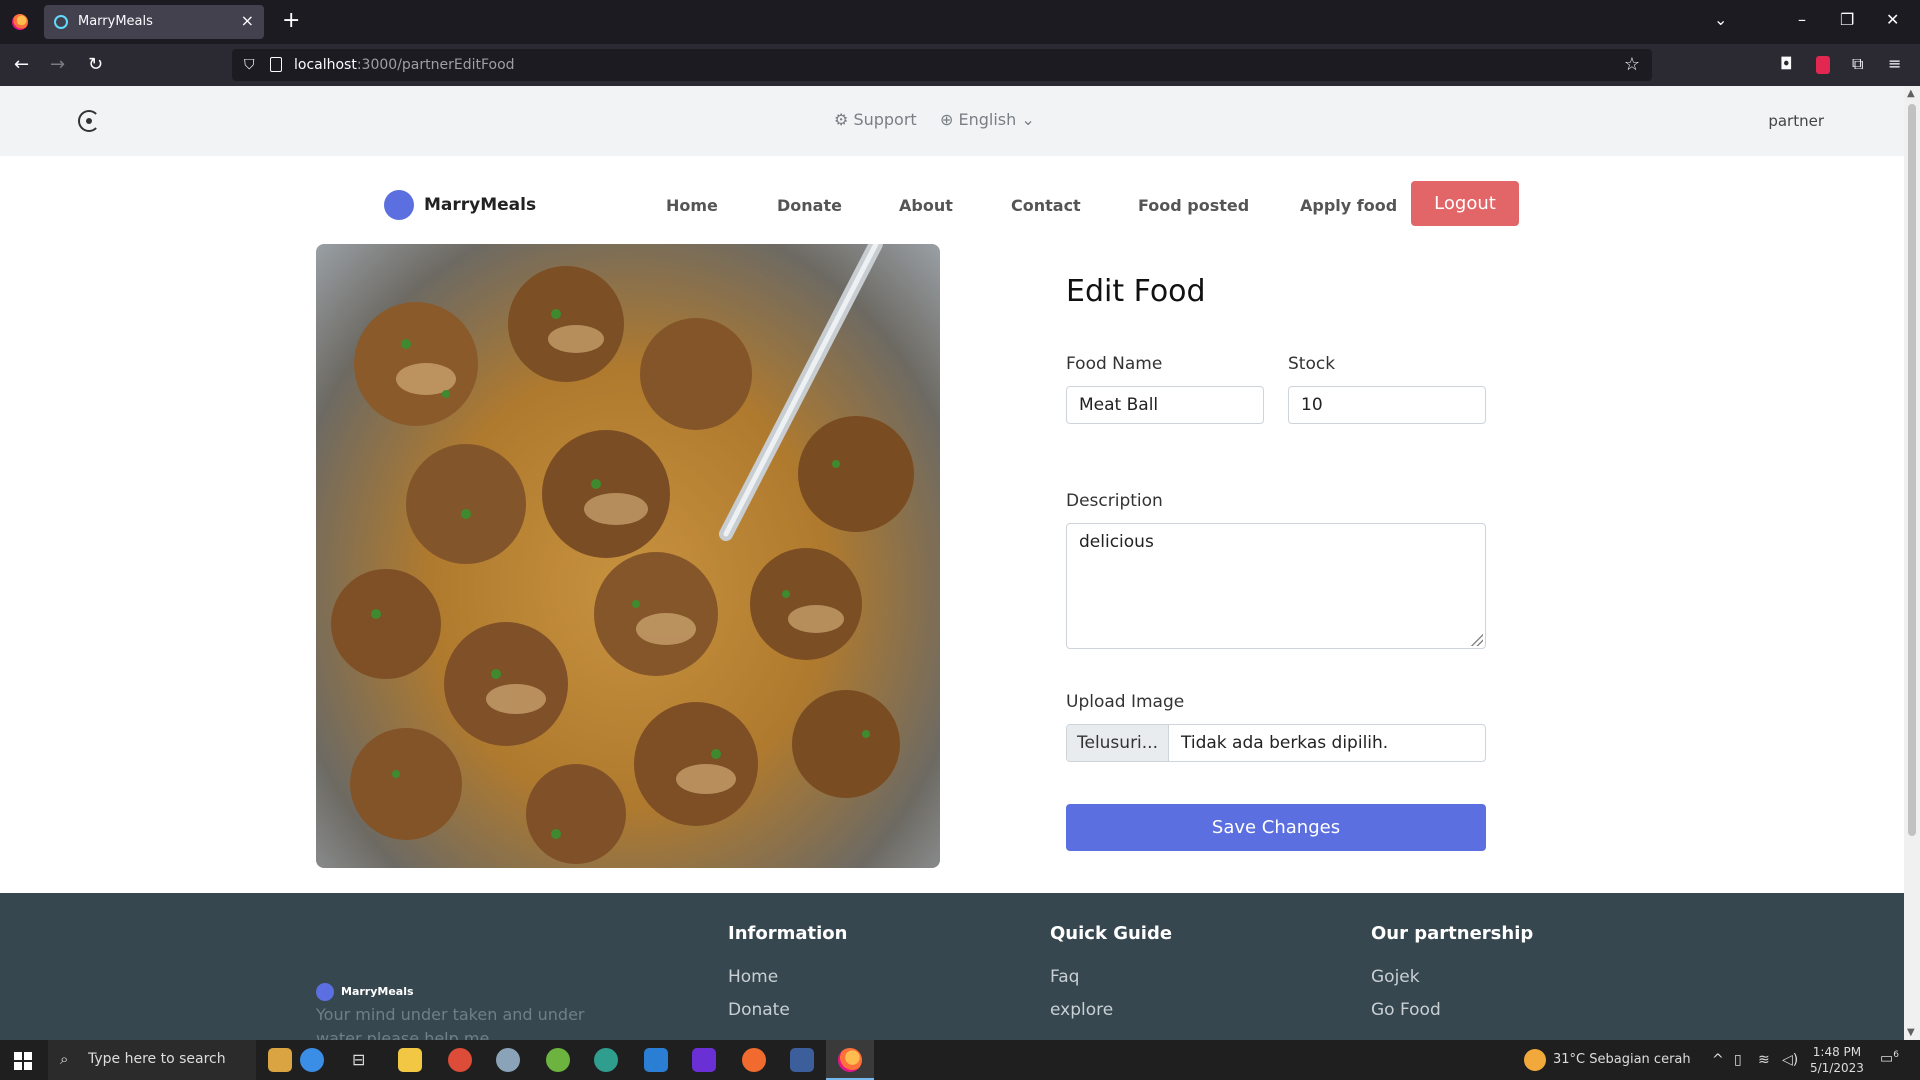 The width and height of the screenshot is (1920, 1080). I want to click on description-textarea: delicious, so click(1276, 586).